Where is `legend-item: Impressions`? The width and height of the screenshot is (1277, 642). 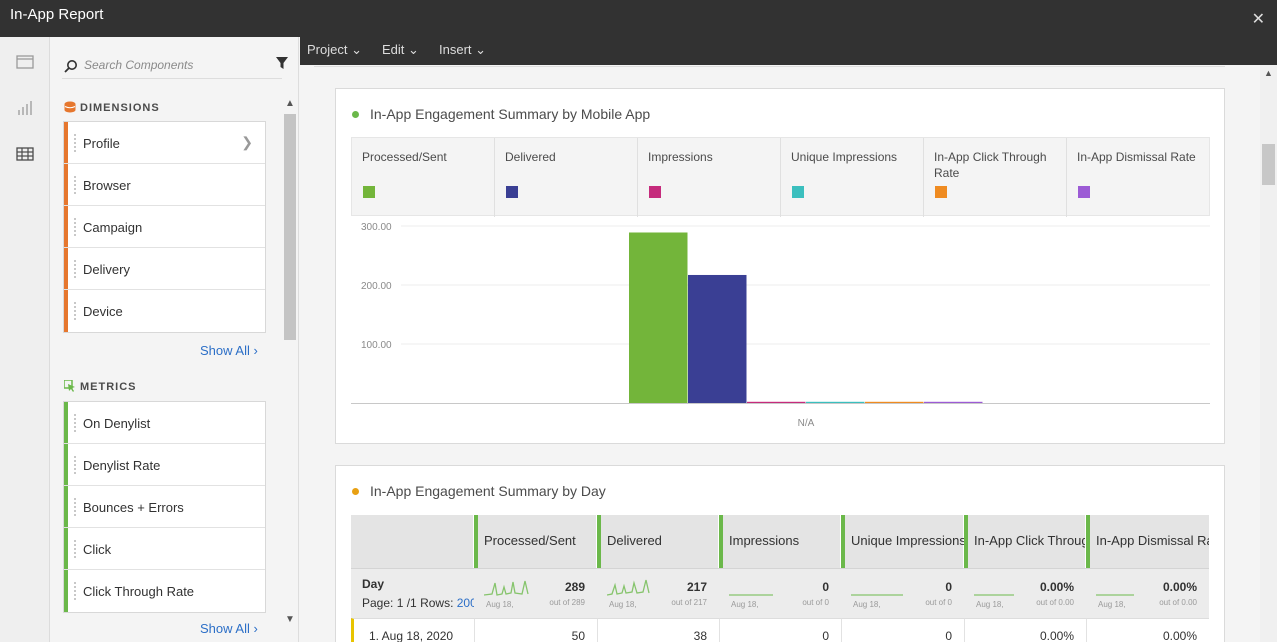 legend-item: Impressions is located at coordinates (709, 177).